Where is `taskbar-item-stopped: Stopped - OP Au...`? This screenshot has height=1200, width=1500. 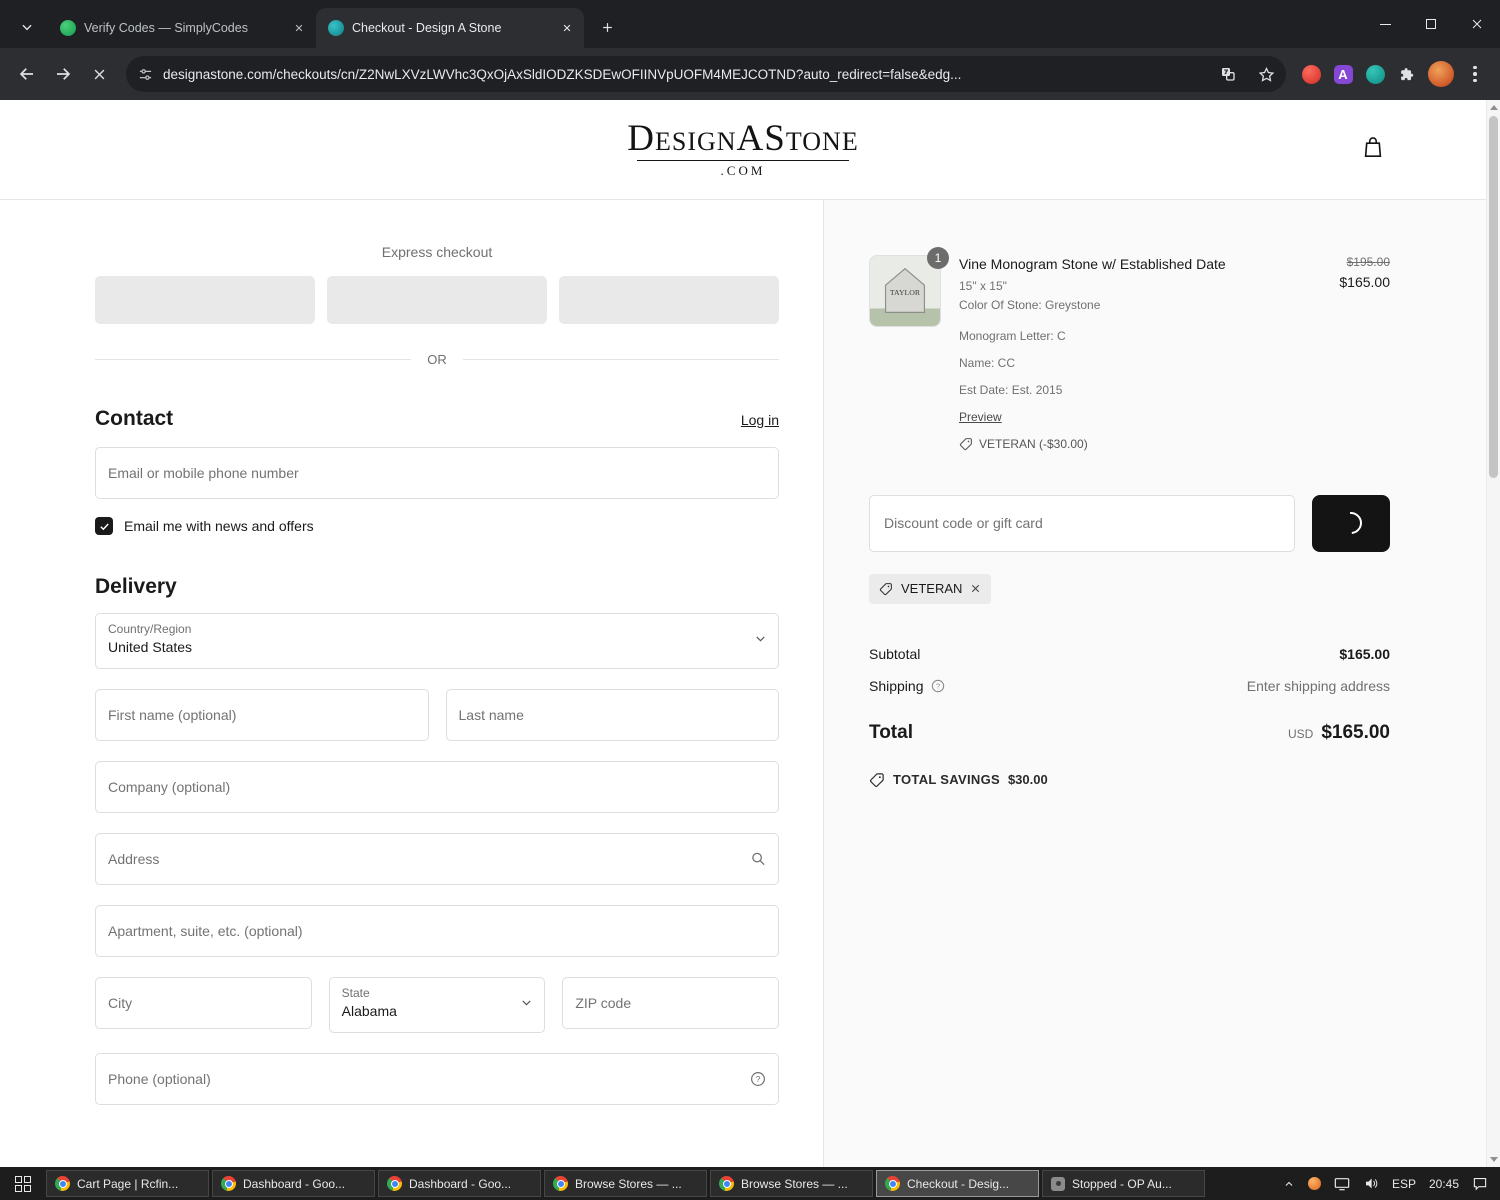
taskbar-item-stopped: Stopped - OP Au... is located at coordinates (1123, 1183).